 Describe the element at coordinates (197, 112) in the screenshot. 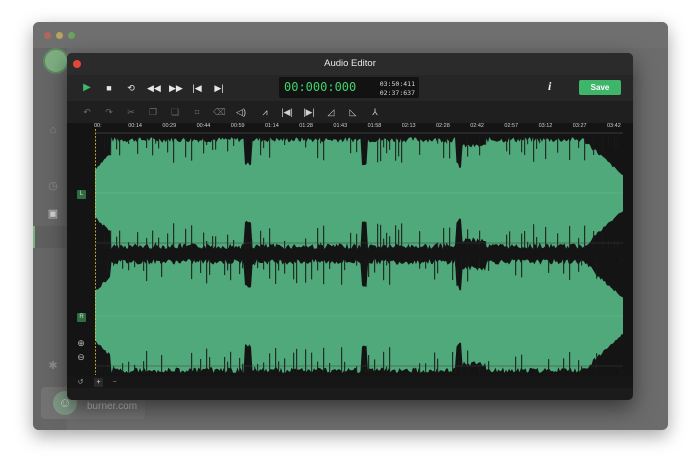

I see `crop-icon: ⌗` at that location.